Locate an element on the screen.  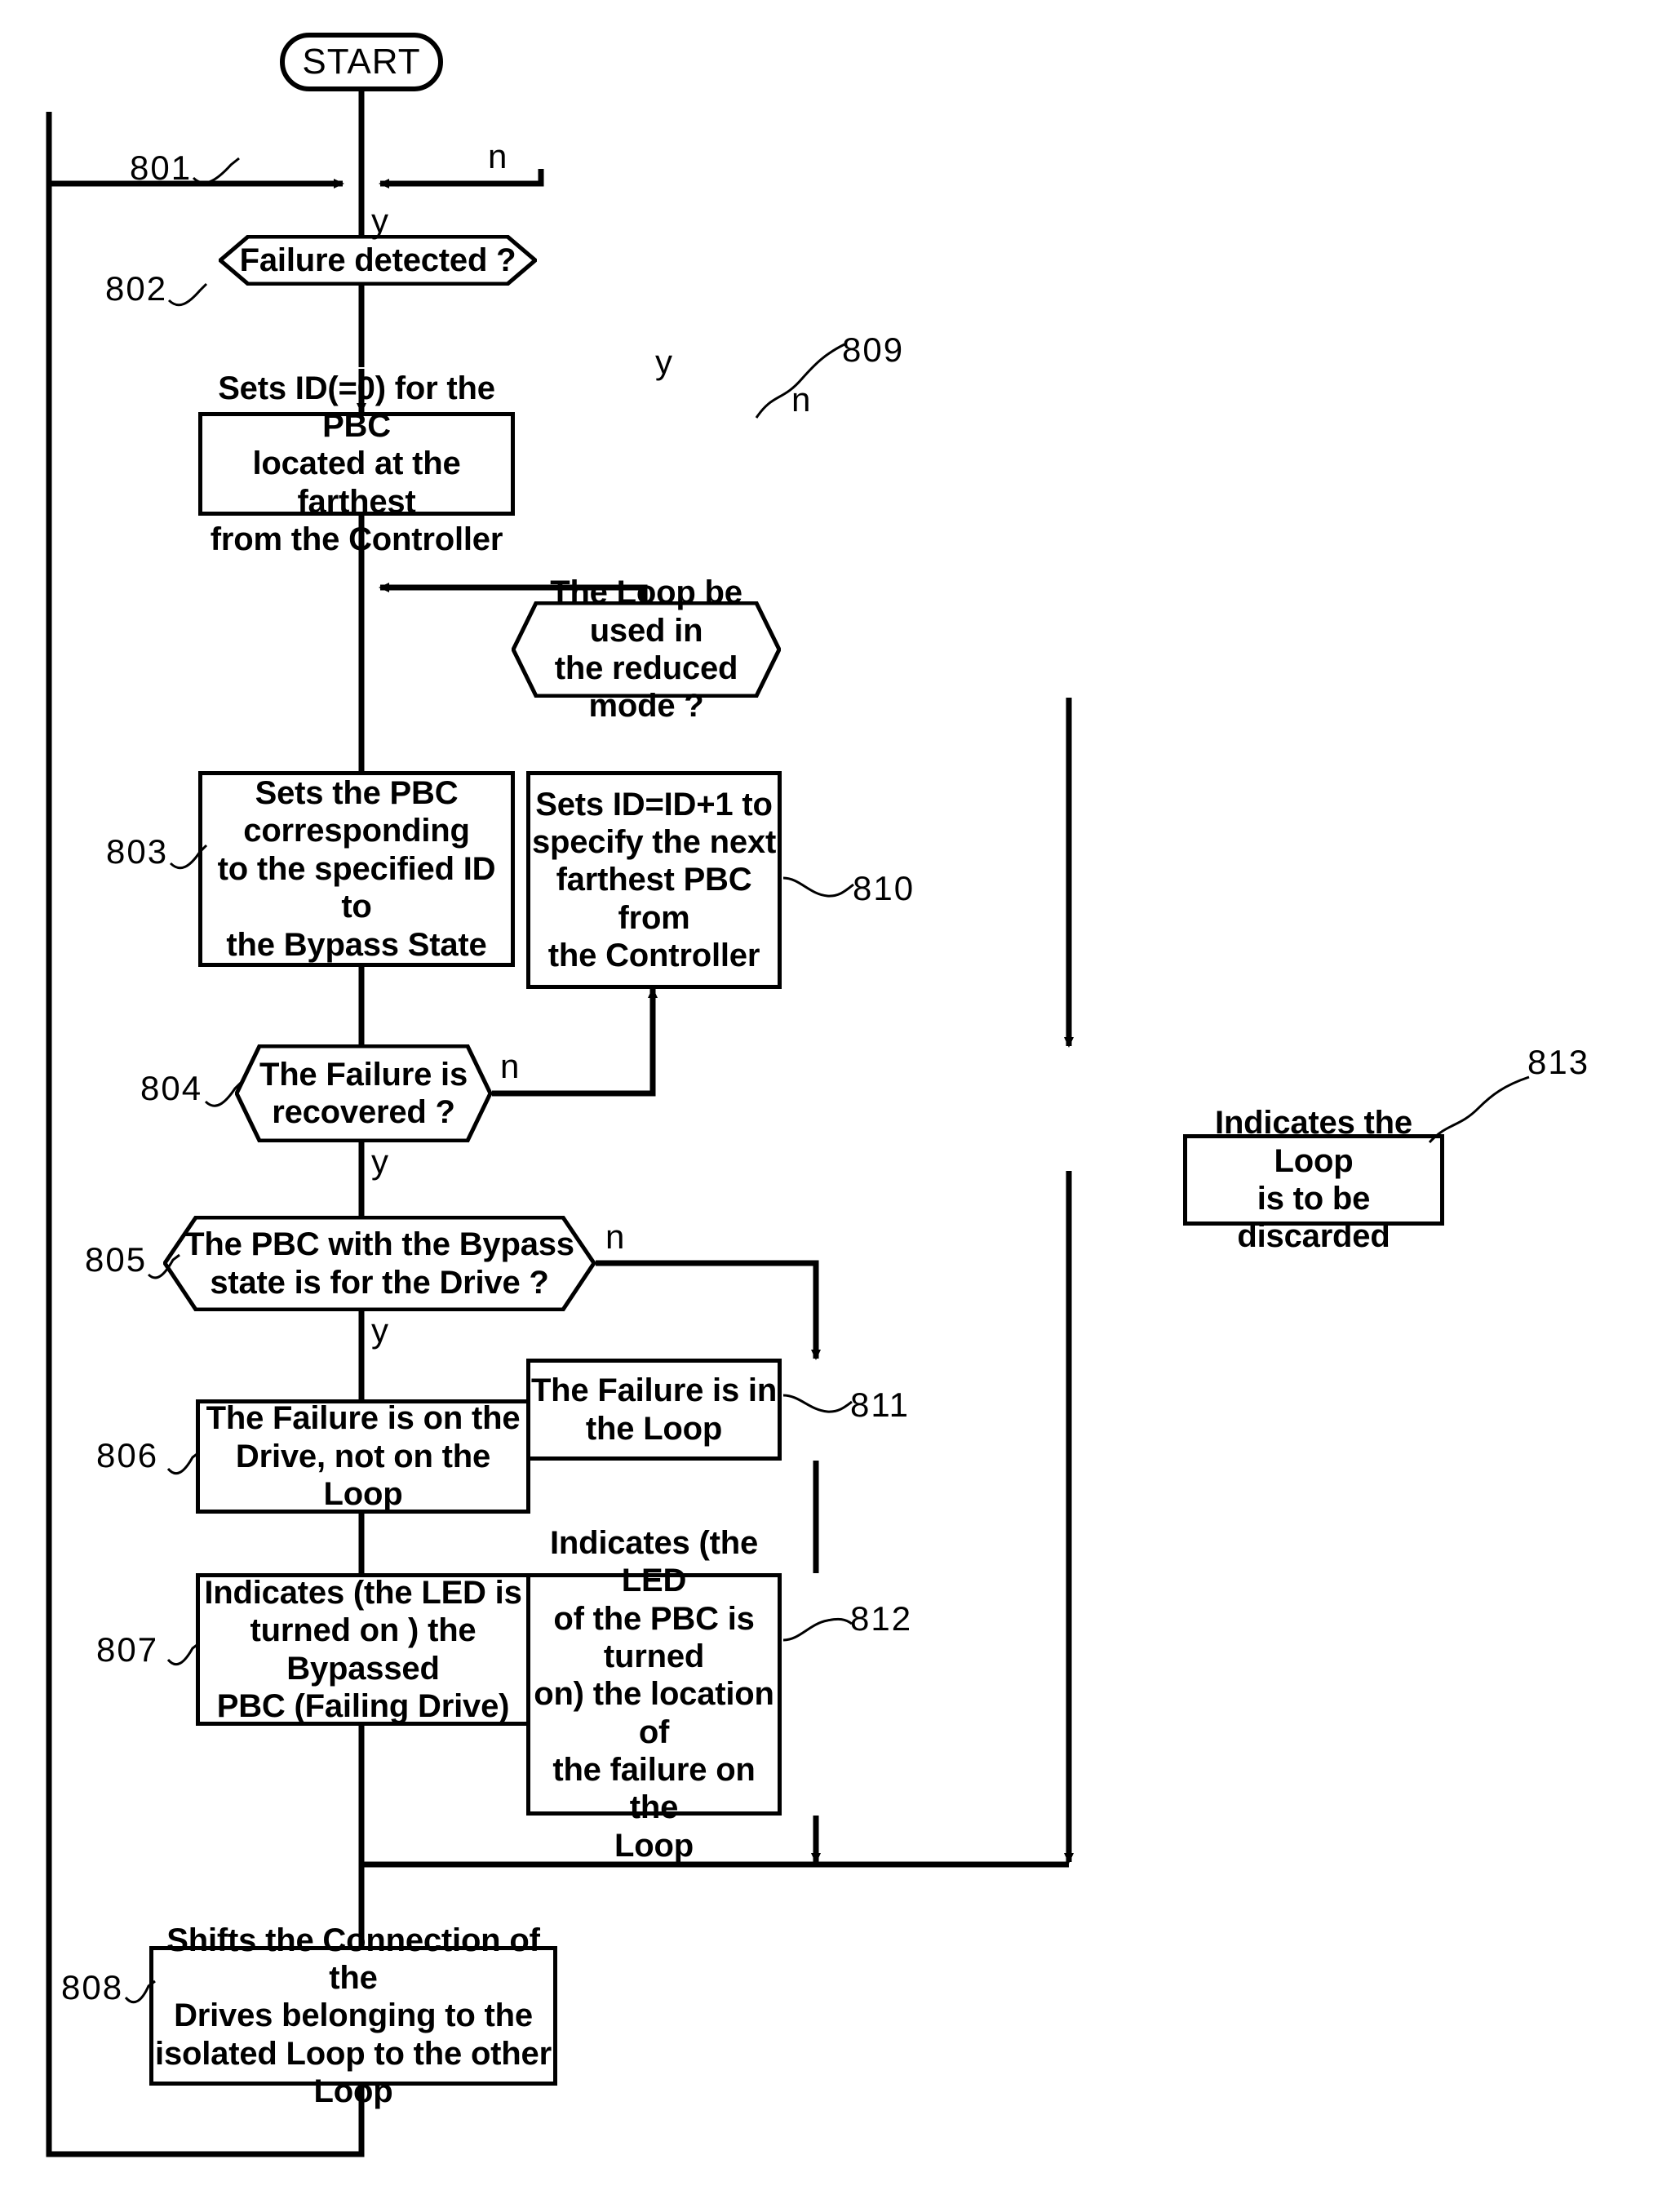
branch-label-804-y: y is located at coordinates (379, 1161).